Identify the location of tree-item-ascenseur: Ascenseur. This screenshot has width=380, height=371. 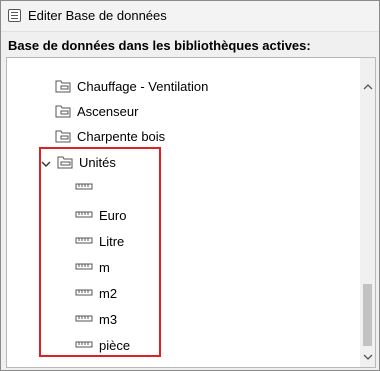
(96, 111).